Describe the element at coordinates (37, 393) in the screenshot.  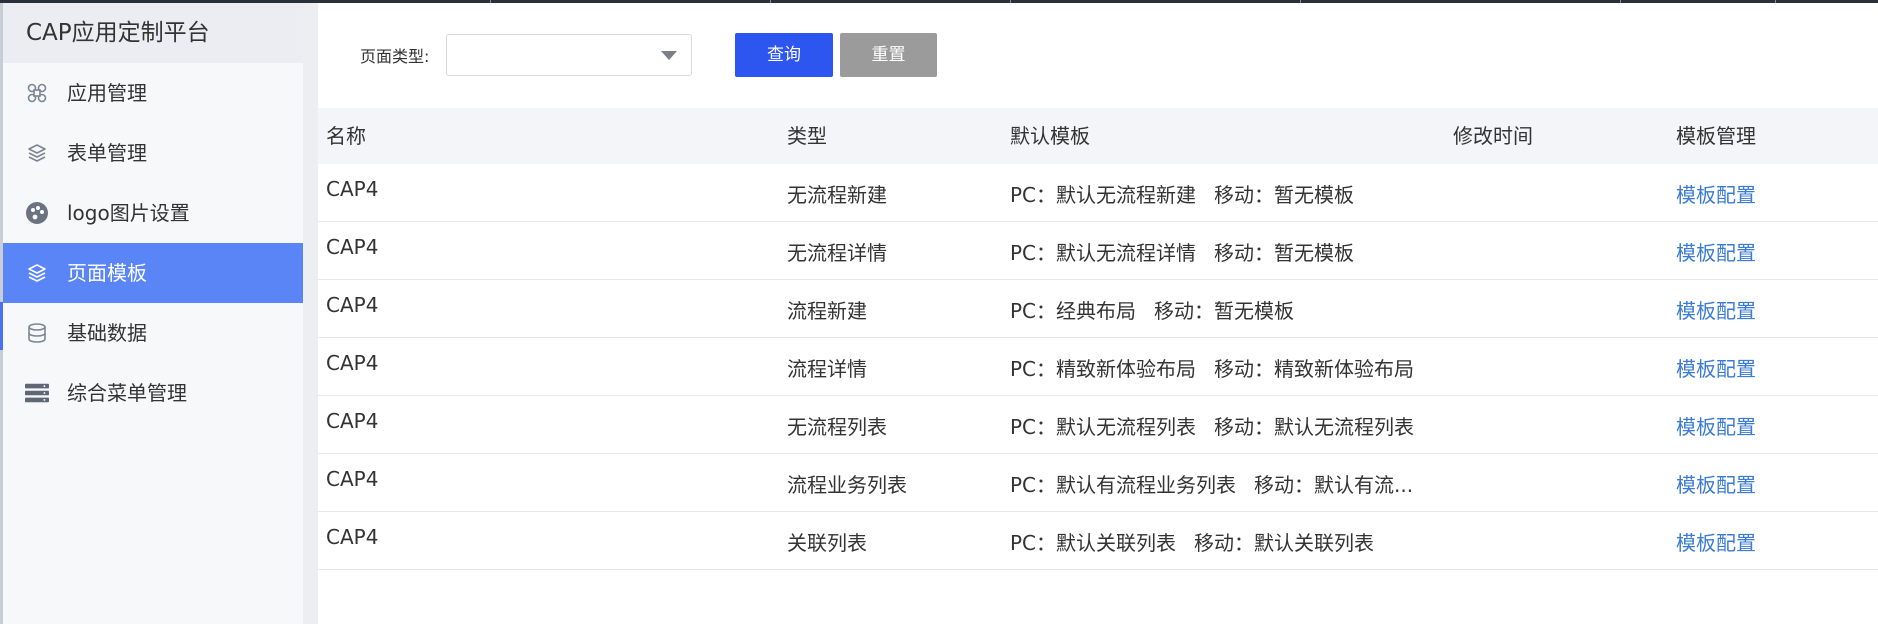
I see `server-icon` at that location.